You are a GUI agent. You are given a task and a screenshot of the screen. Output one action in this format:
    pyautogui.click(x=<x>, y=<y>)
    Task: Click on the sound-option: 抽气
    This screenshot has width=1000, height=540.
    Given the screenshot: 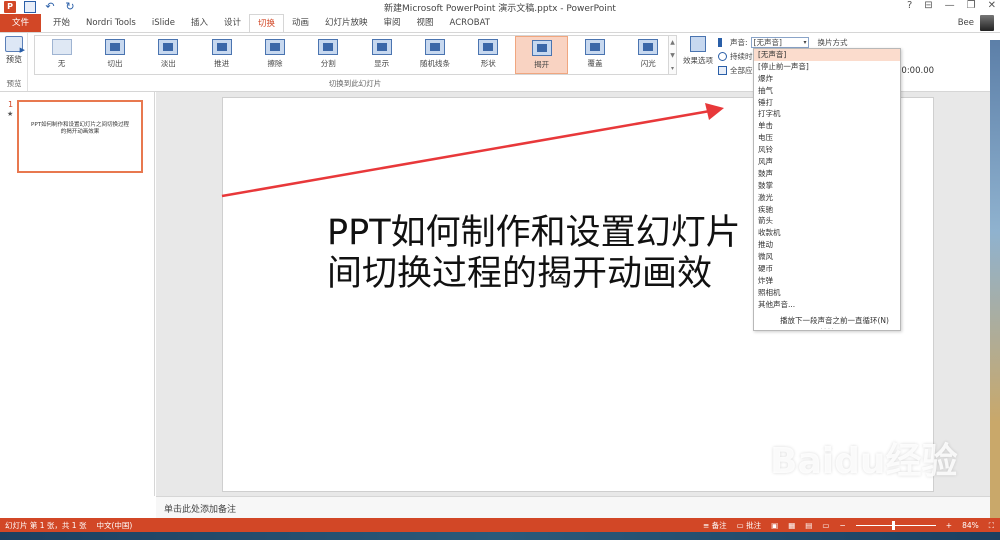 What is the action you would take?
    pyautogui.click(x=827, y=91)
    